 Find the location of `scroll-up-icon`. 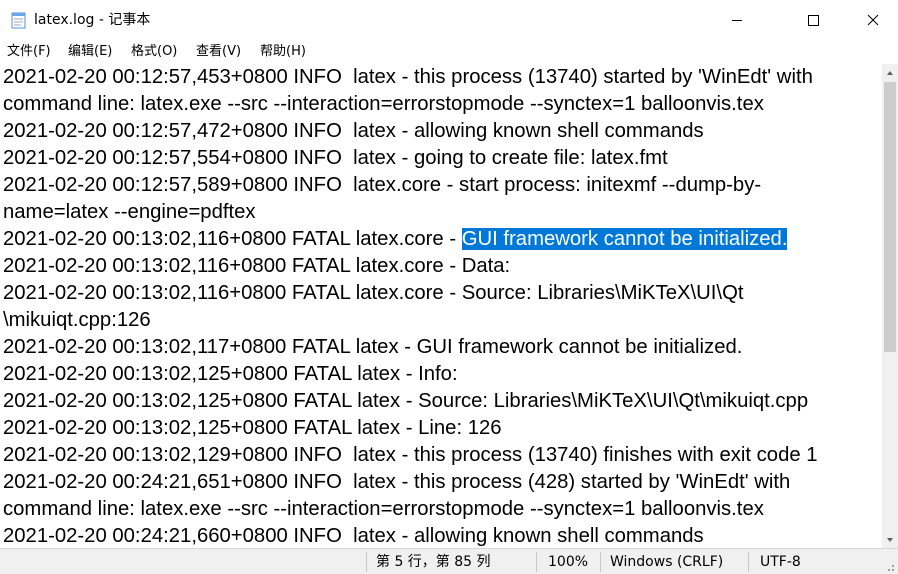

scroll-up-icon is located at coordinates (890, 72).